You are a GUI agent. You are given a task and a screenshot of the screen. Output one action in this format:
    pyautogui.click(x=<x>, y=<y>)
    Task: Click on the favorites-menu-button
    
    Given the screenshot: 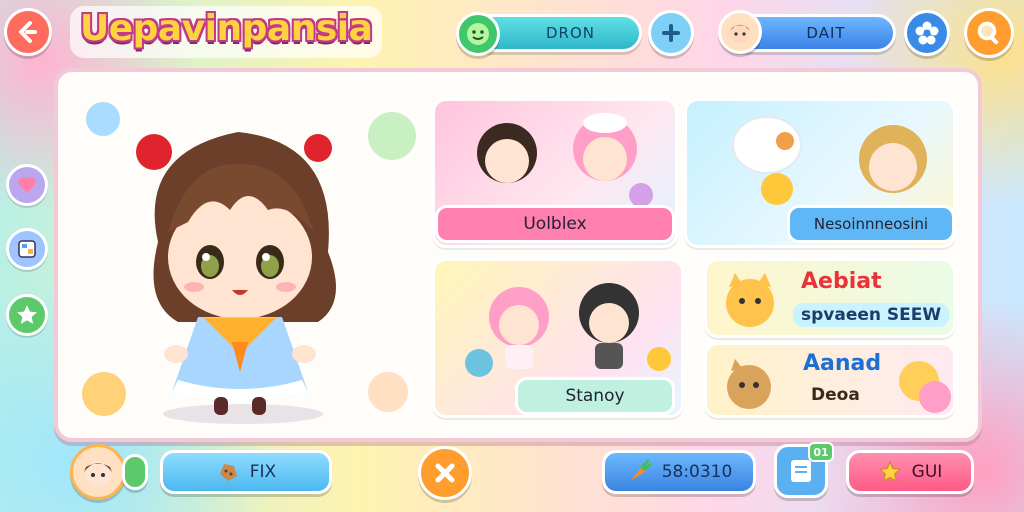 What is the action you would take?
    pyautogui.click(x=27, y=315)
    